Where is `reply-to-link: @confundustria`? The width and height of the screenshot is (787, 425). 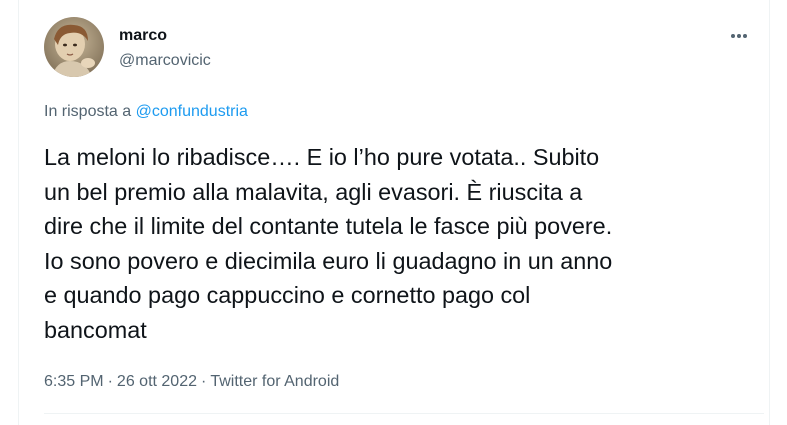
reply-to-link: @confundustria is located at coordinates (192, 111).